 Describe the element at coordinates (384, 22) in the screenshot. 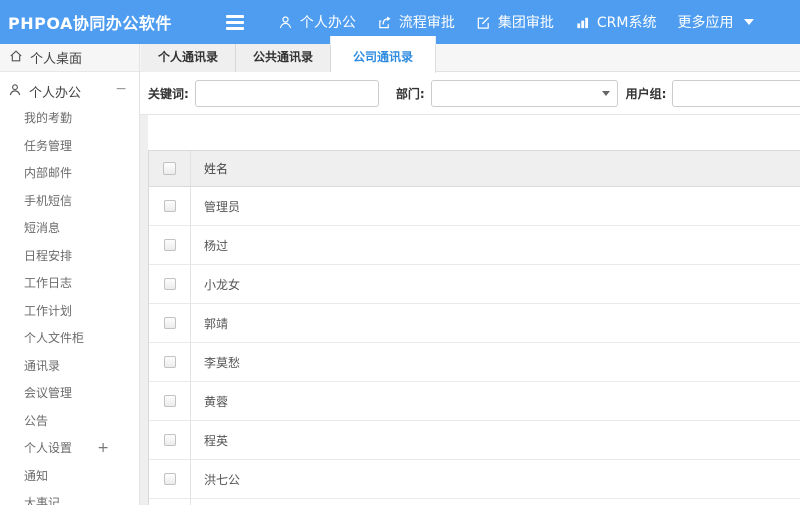

I see `flow-icon` at that location.